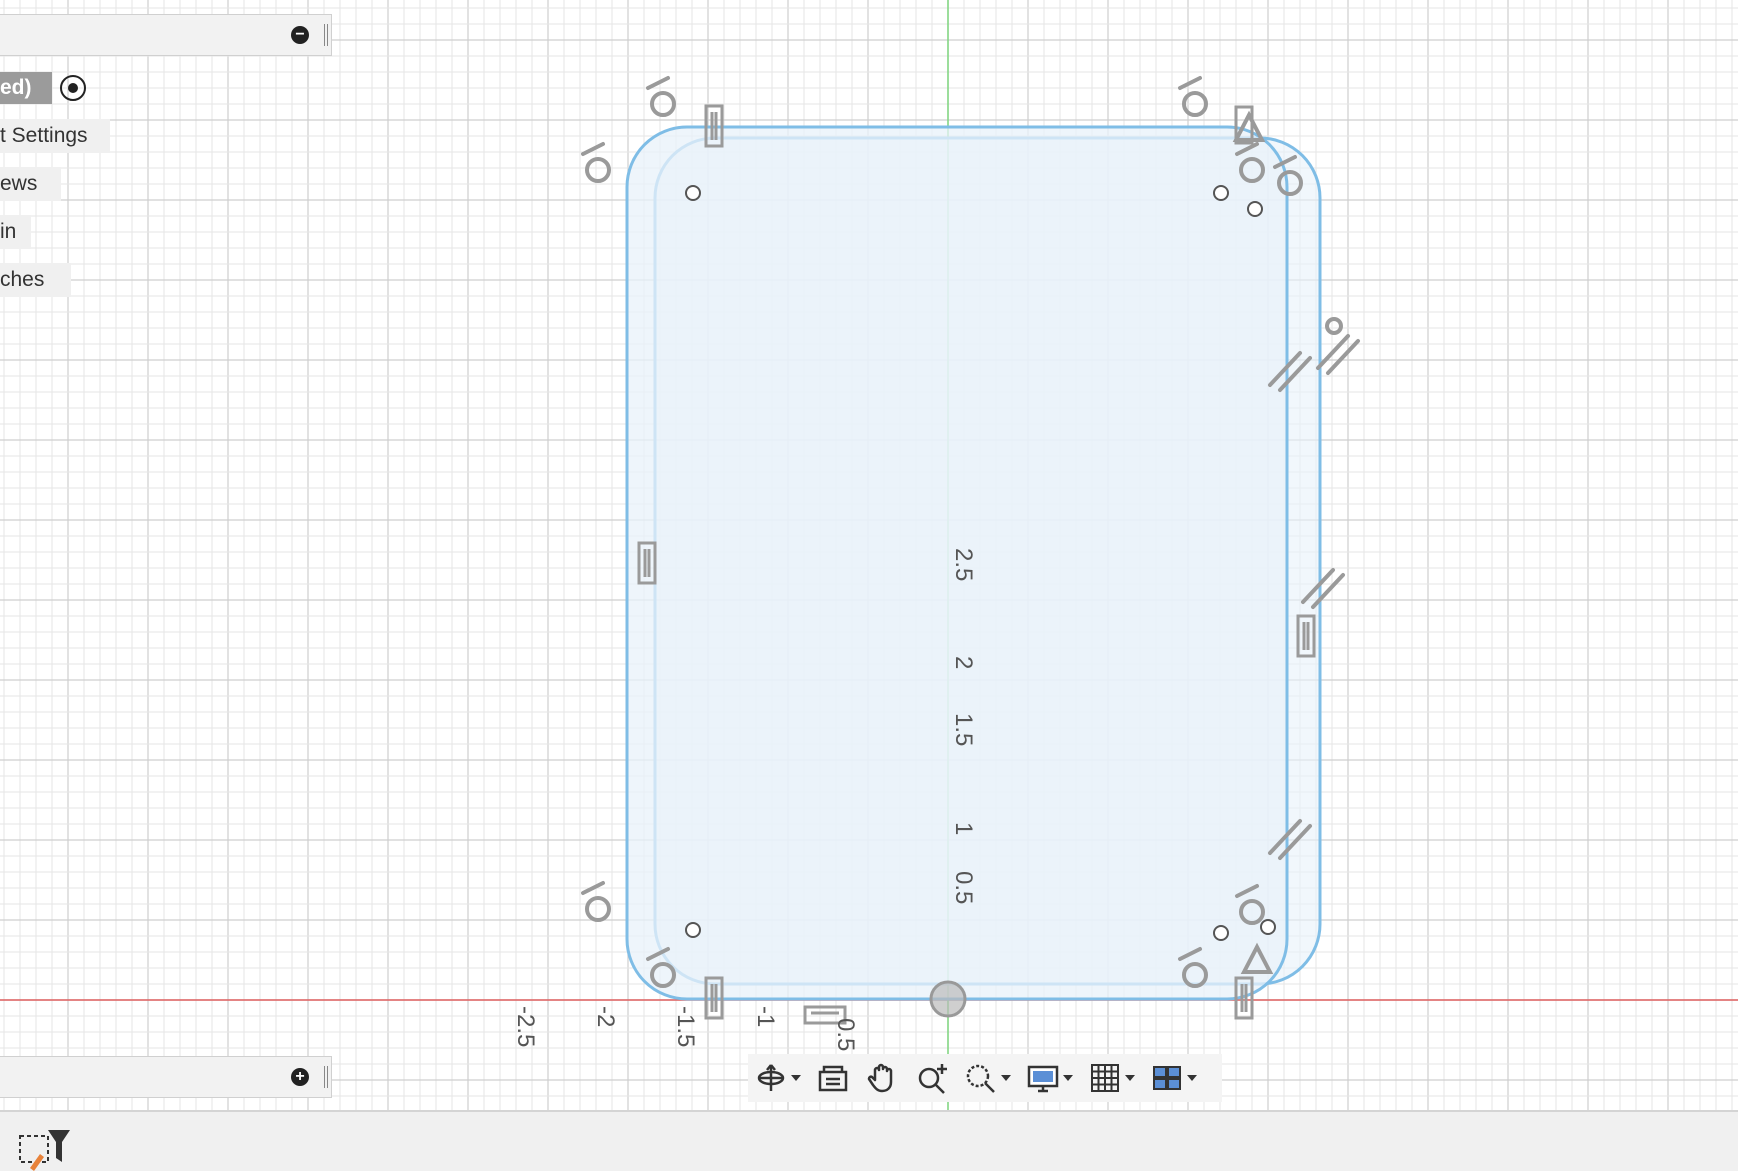  I want to click on pan-button, so click(883, 1078).